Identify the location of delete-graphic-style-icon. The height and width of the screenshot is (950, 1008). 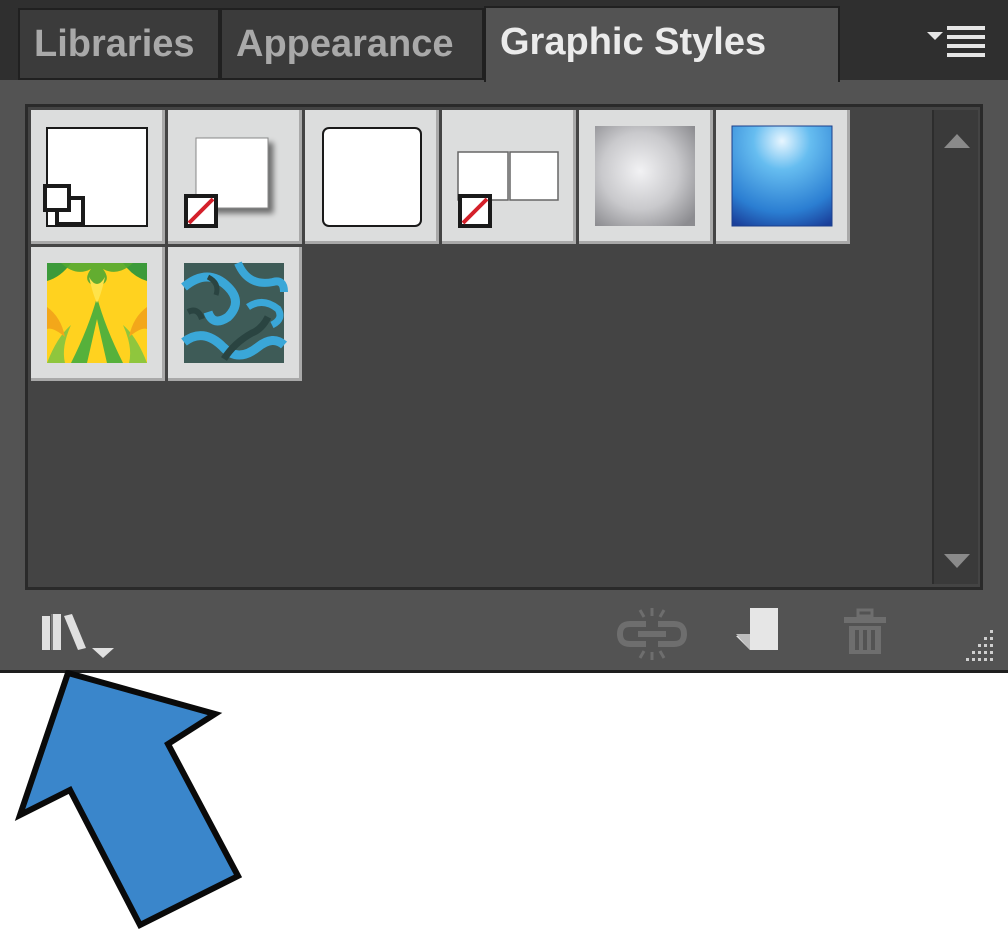
(865, 632).